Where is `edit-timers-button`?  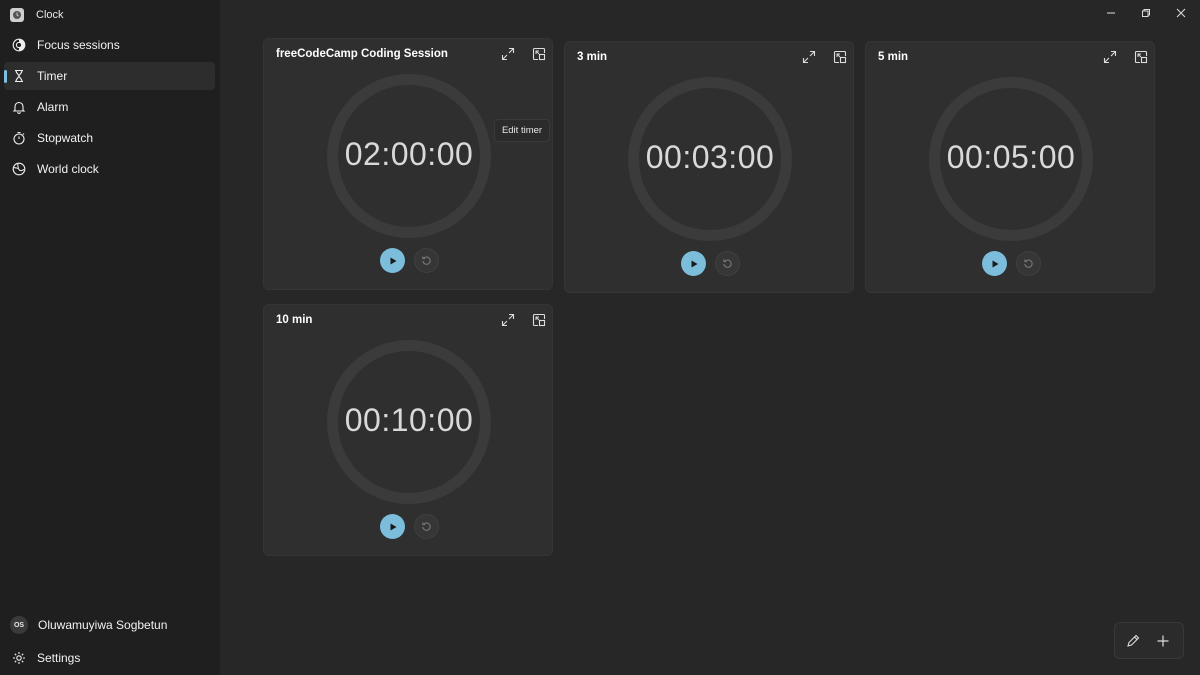 edit-timers-button is located at coordinates (1133, 641).